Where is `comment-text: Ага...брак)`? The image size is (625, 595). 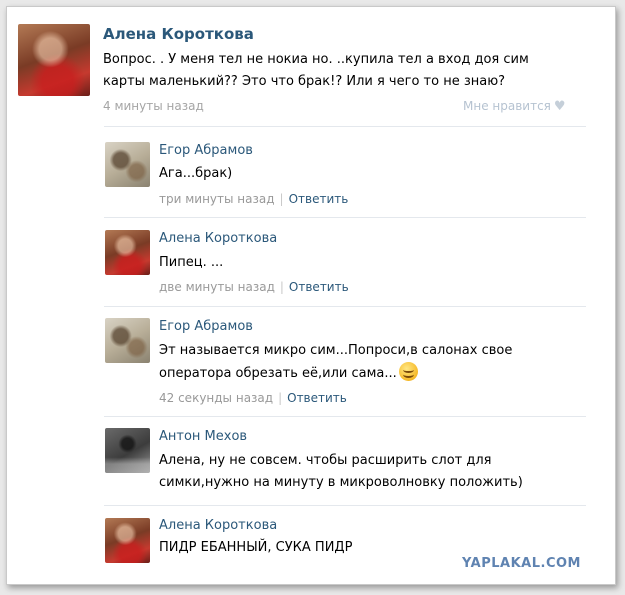 comment-text: Ага...брак) is located at coordinates (196, 173).